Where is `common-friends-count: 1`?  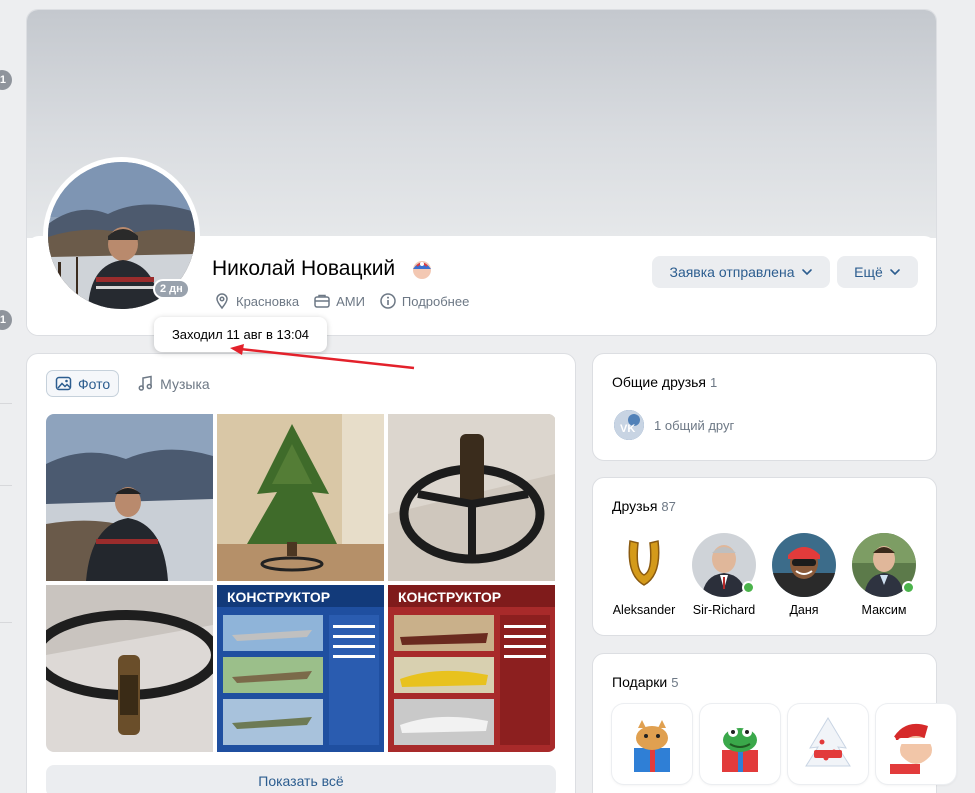 common-friends-count: 1 is located at coordinates (714, 382).